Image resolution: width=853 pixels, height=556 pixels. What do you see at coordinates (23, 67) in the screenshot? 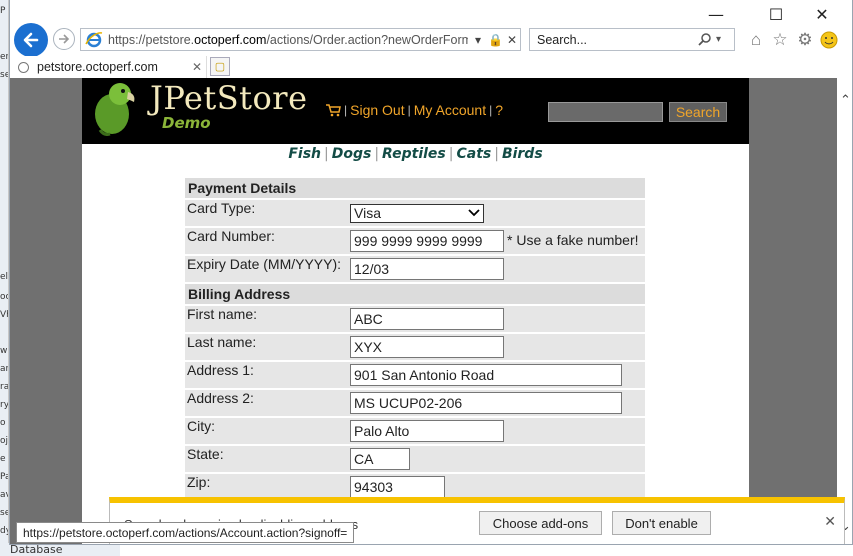
I see `loading-icon` at bounding box center [23, 67].